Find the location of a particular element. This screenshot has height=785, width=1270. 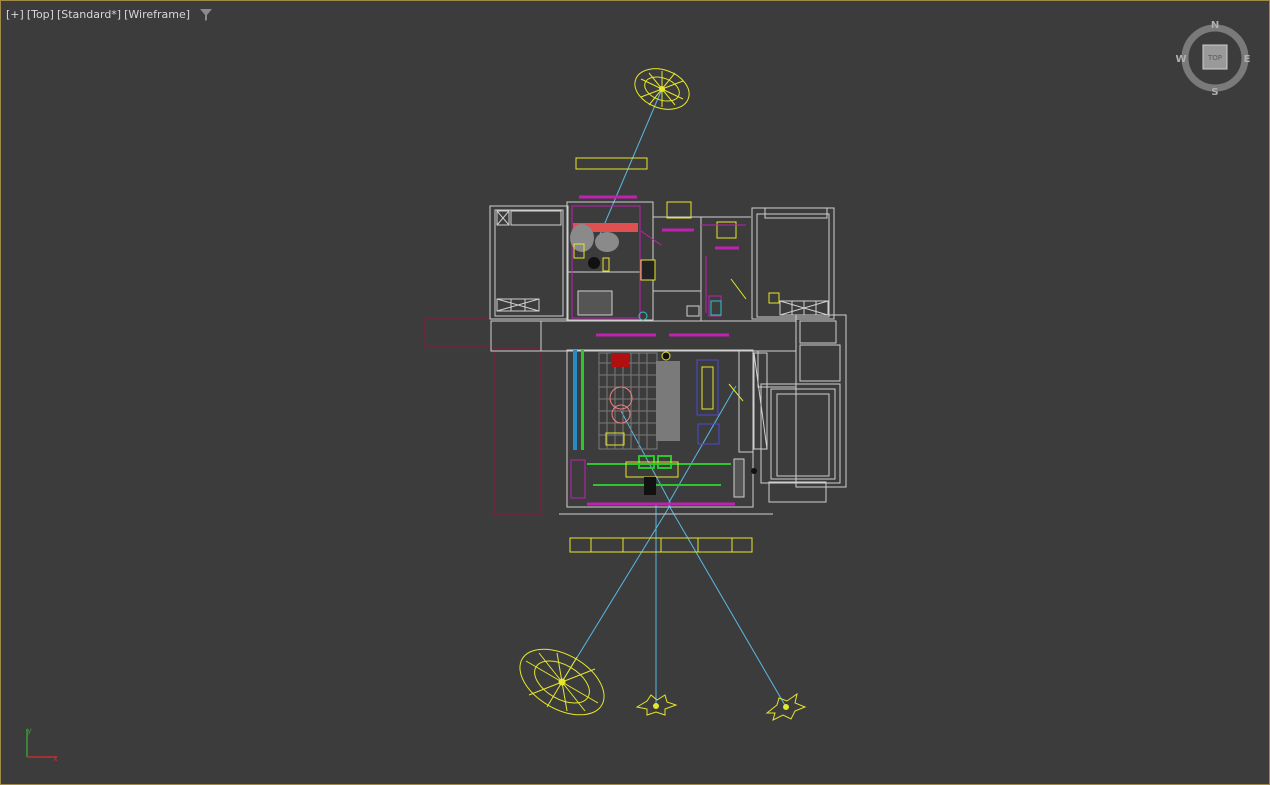

light-panel-top is located at coordinates (611, 163).